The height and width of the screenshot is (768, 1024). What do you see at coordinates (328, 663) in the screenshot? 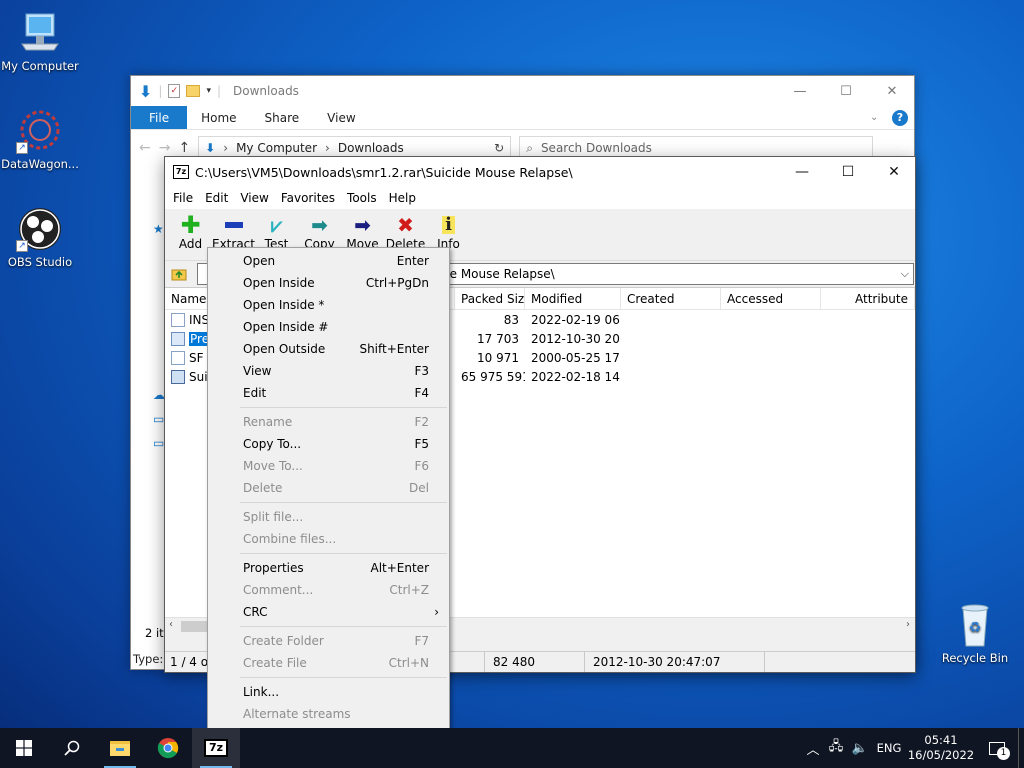
I see `menu-item-create-file: Create File Ctrl+N` at bounding box center [328, 663].